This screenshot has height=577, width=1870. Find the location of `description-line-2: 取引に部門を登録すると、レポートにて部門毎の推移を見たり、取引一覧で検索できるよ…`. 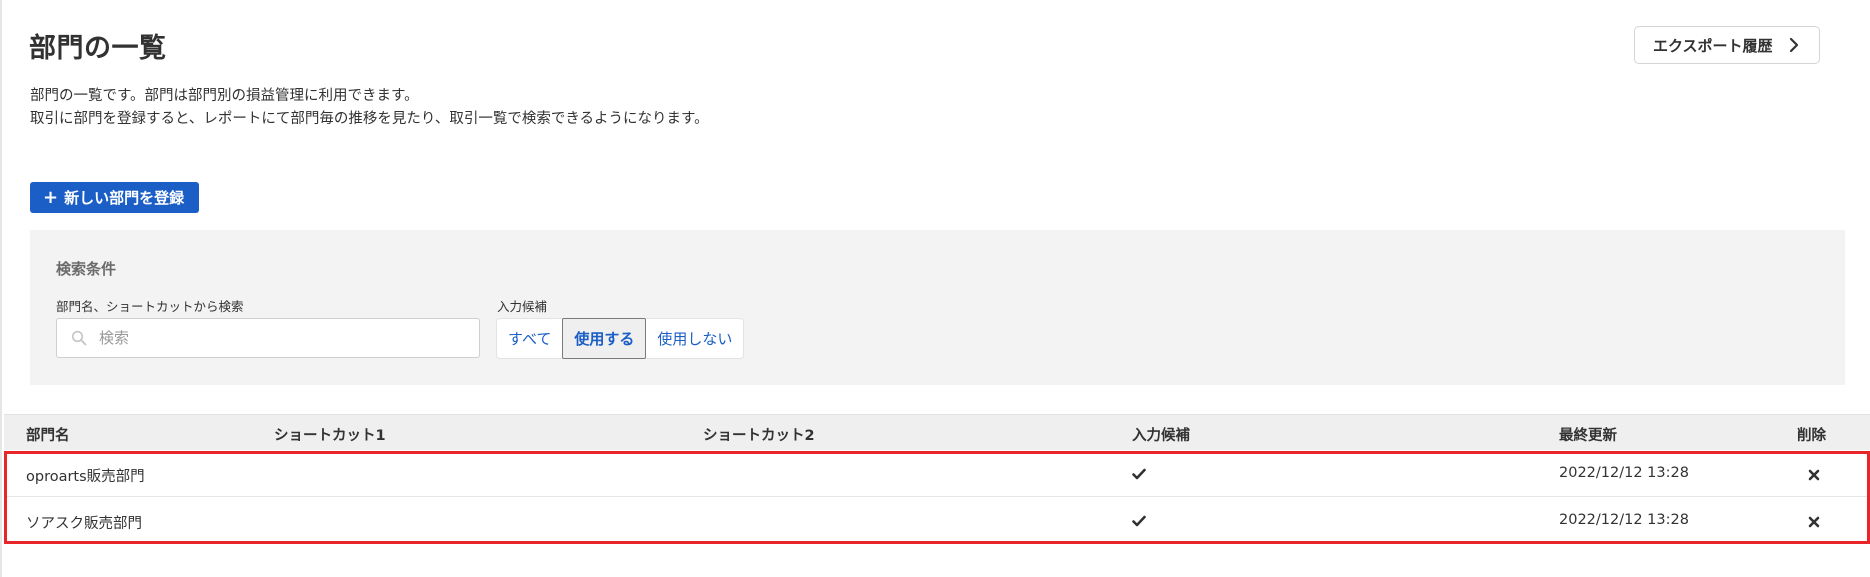

description-line-2: 取引に部門を登録すると、レポートにて部門毎の推移を見たり、取引一覧で検索できるよ… is located at coordinates (369, 119).